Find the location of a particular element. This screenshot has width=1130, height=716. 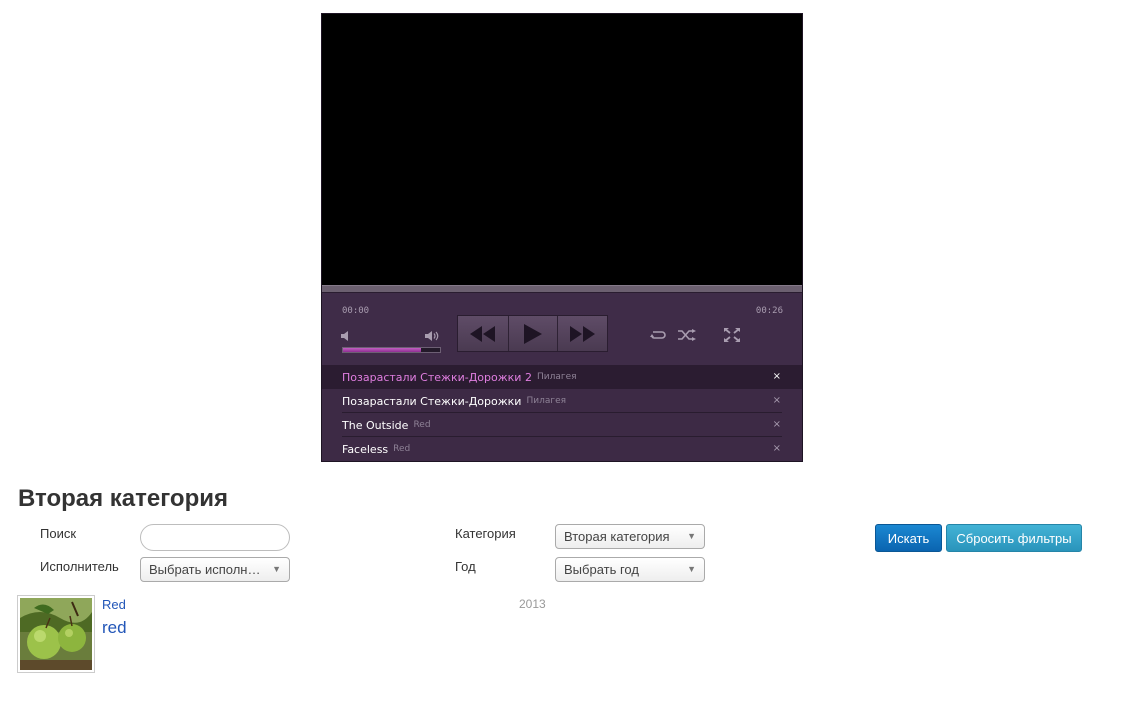

fast-forward-icon is located at coordinates (582, 333).